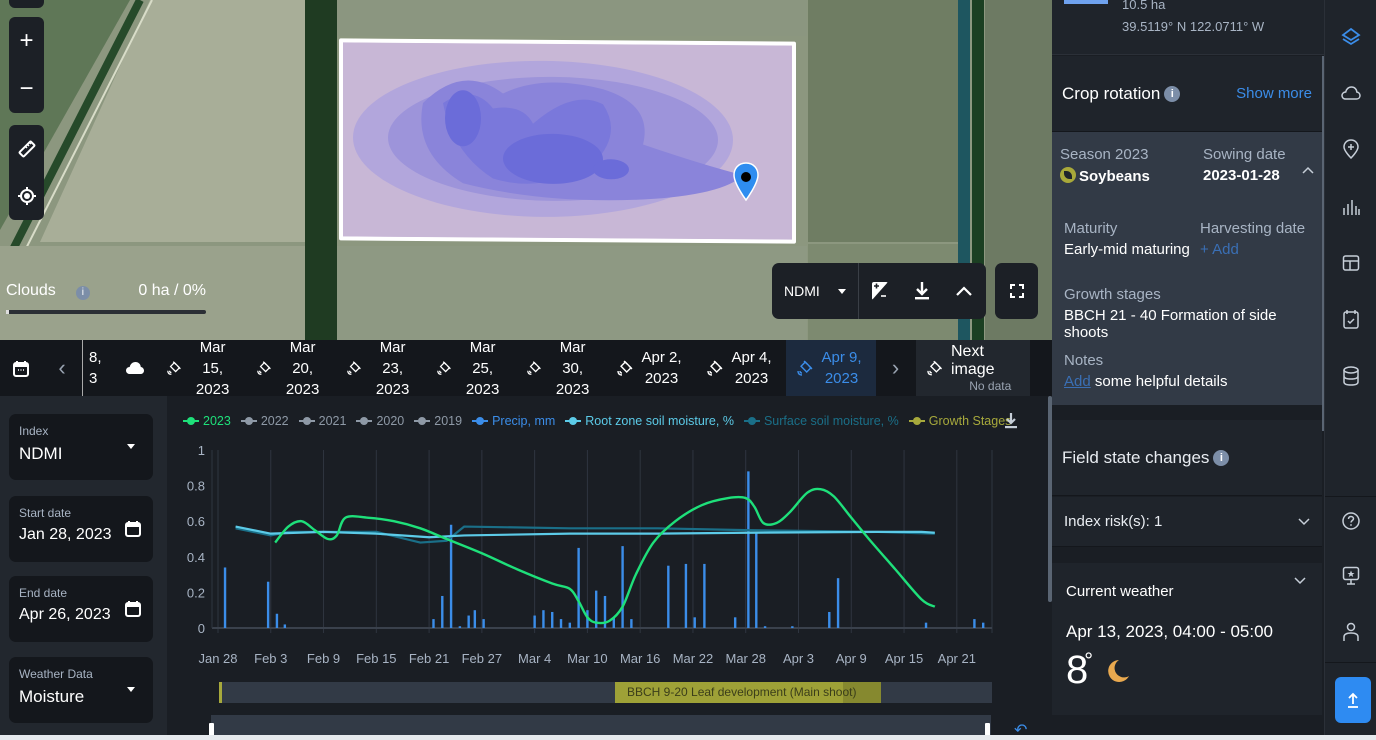 This screenshot has width=1376, height=740. Describe the element at coordinates (392, 357) in the screenshot. I see `date-line1: Mar 23,` at that location.